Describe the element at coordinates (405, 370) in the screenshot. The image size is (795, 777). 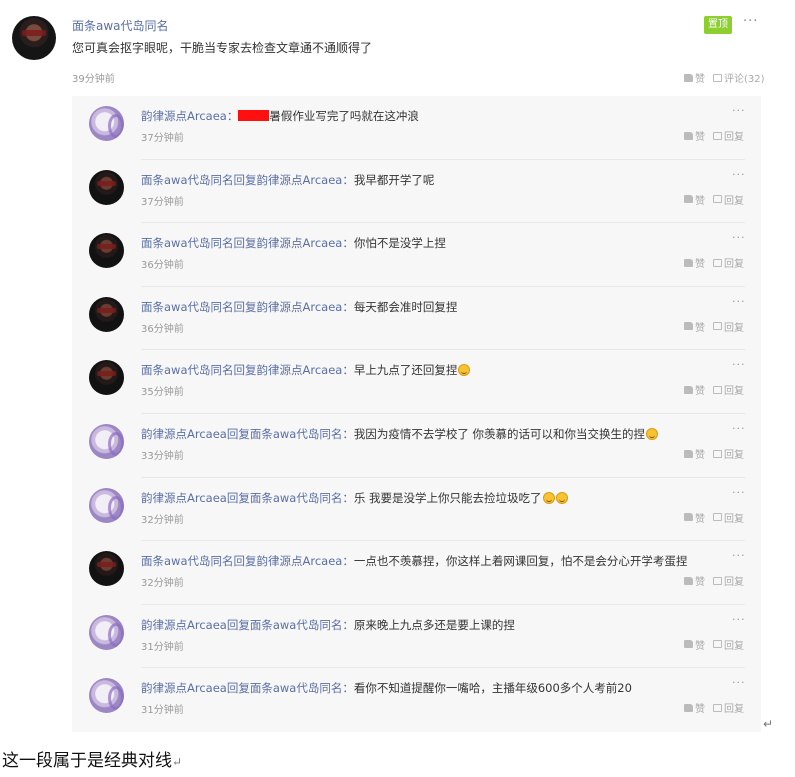
I see `reply-text: 早上九点了还回复捏` at that location.